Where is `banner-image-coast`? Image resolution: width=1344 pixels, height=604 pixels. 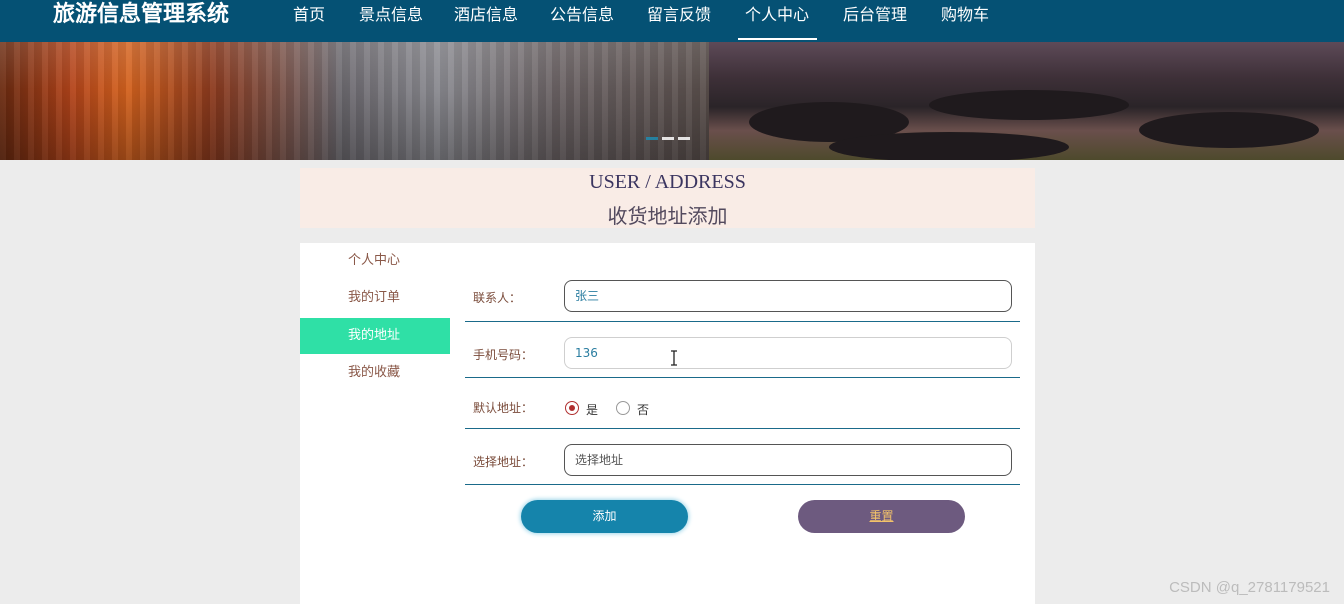 banner-image-coast is located at coordinates (1026, 101).